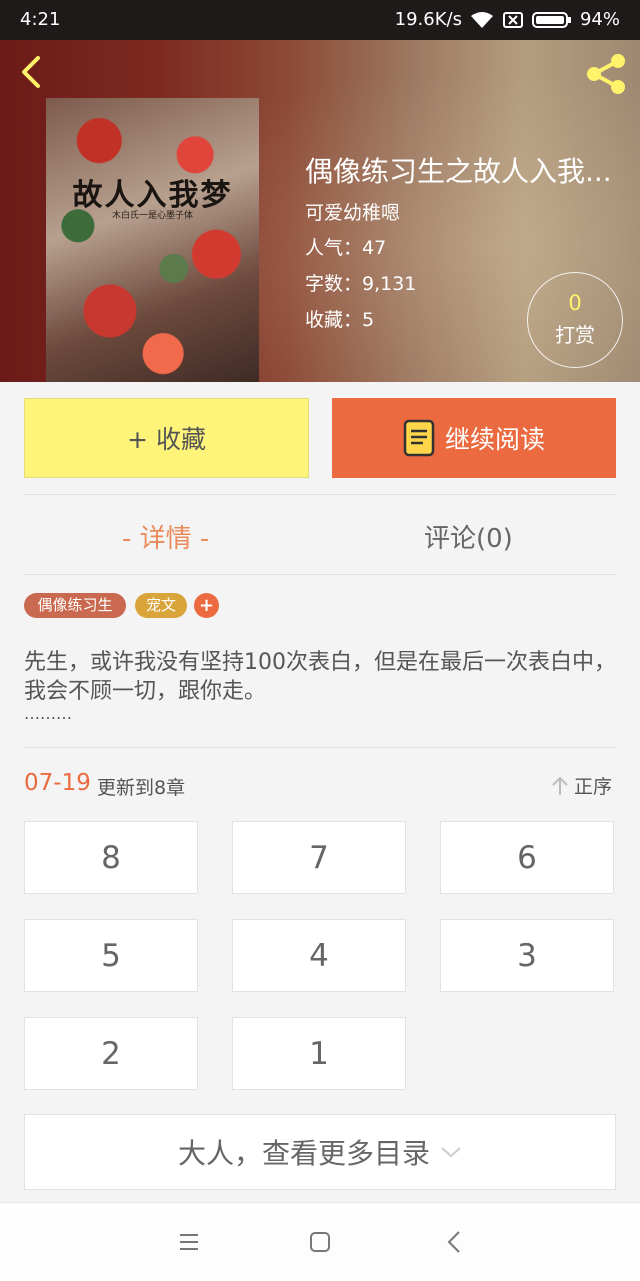 This screenshot has width=640, height=1281. What do you see at coordinates (319, 955) in the screenshot?
I see `chapter-item: 4` at bounding box center [319, 955].